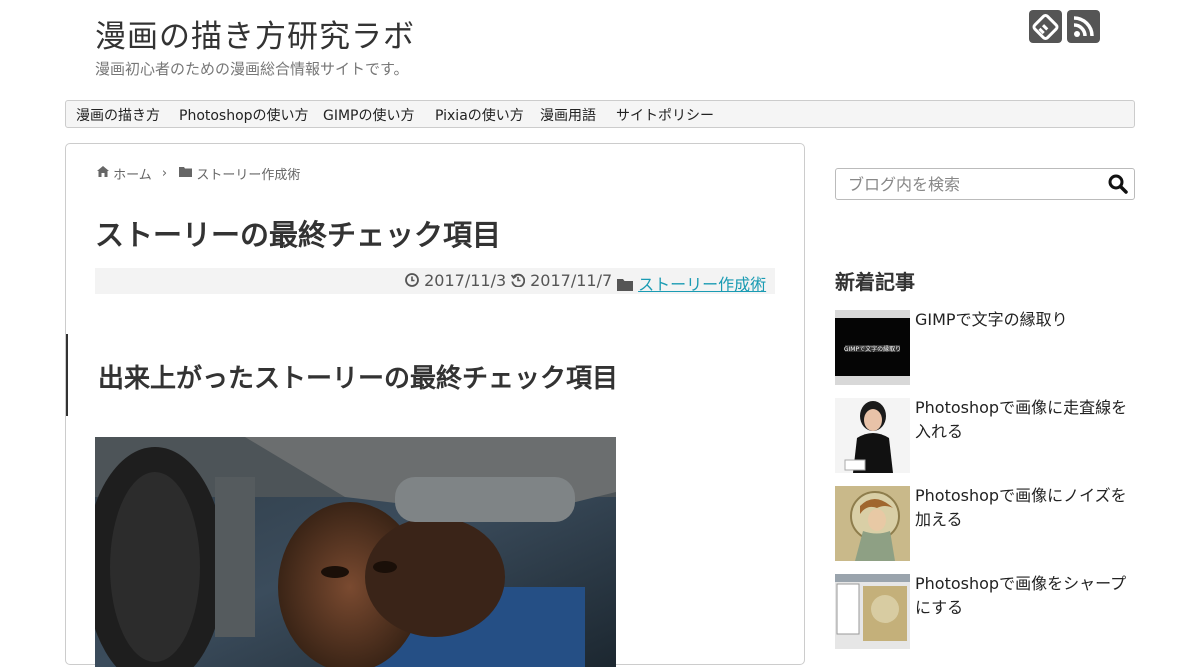 The height and width of the screenshot is (667, 1200). Describe the element at coordinates (1022, 596) in the screenshot. I see `post-title: Photoshopで画像をシャープにする` at that location.